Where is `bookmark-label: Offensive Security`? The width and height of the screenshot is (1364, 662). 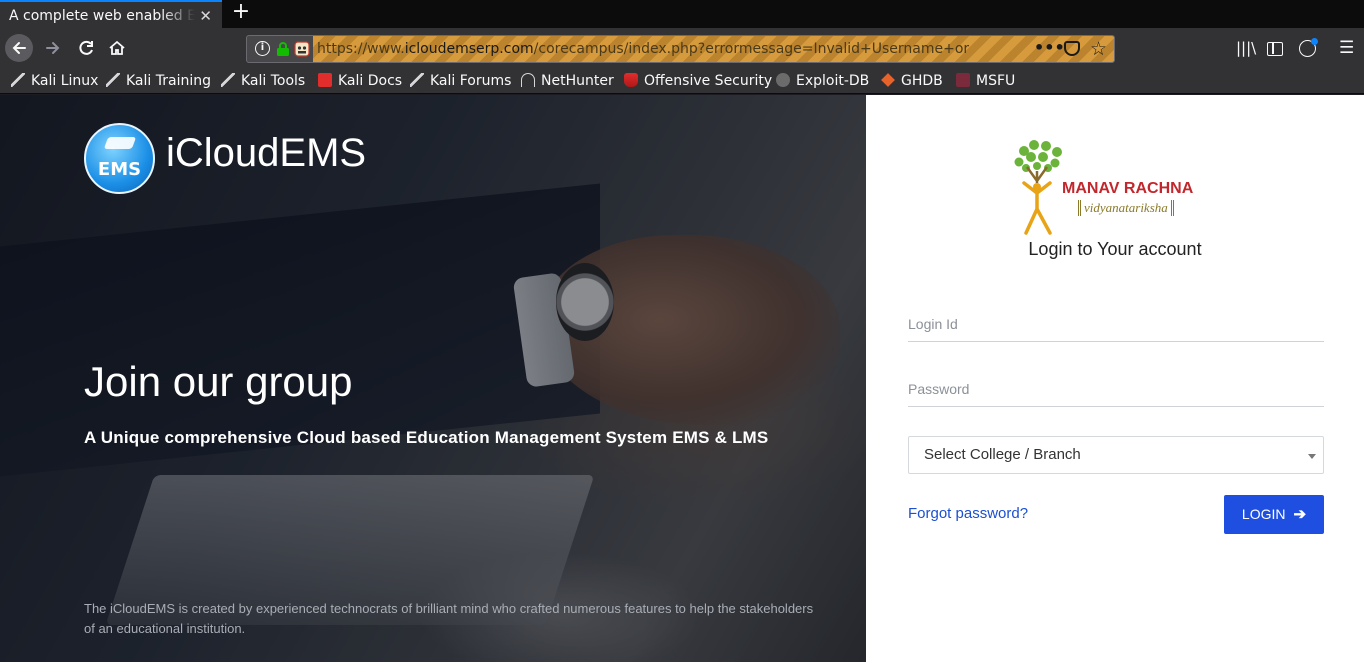
bookmark-label: Offensive Security is located at coordinates (708, 81).